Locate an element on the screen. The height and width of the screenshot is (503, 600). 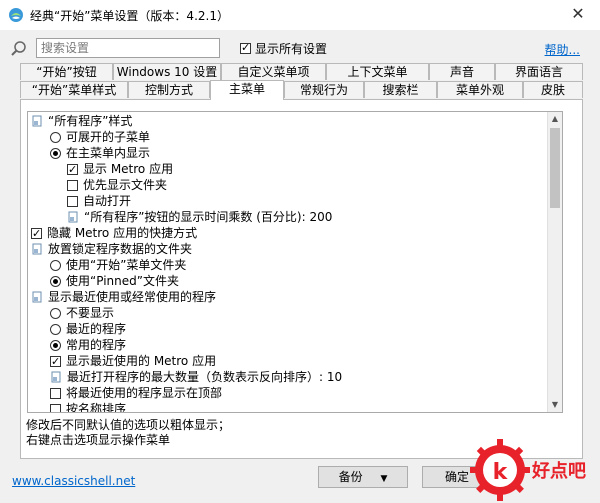
show-all-checkbox is located at coordinates (245, 47).